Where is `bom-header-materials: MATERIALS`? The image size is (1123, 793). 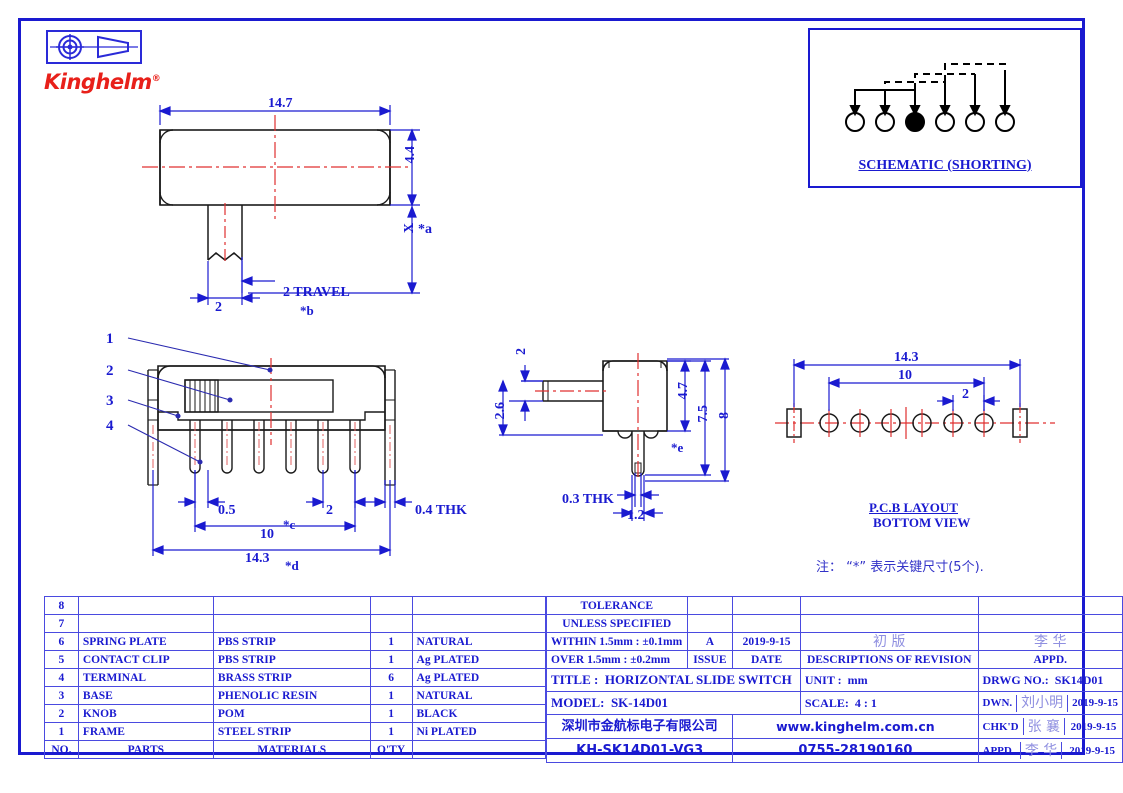 bom-header-materials: MATERIALS is located at coordinates (291, 749).